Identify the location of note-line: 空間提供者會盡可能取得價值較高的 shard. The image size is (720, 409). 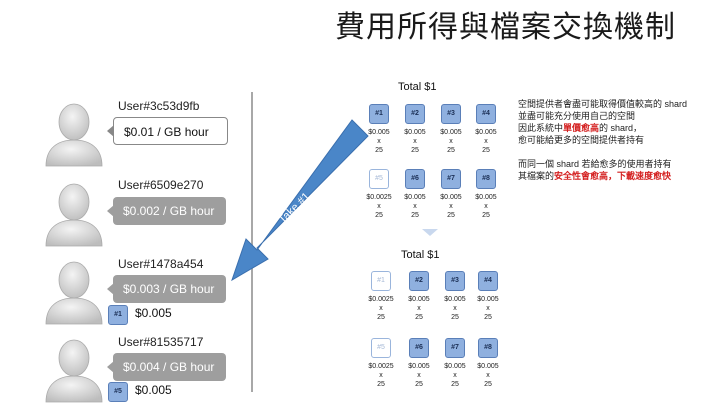
(603, 104).